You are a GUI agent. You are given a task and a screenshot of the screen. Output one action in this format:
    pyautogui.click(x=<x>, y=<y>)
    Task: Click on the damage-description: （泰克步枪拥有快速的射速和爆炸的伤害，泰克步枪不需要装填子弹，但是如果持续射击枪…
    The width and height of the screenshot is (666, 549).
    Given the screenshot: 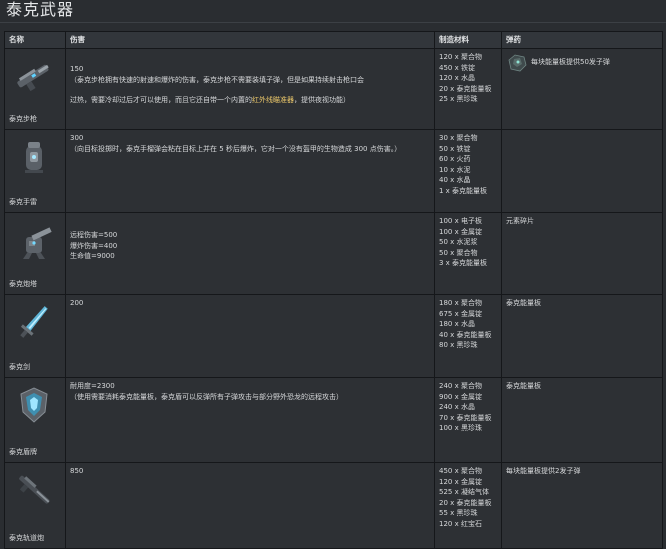 What is the action you would take?
    pyautogui.click(x=217, y=79)
    